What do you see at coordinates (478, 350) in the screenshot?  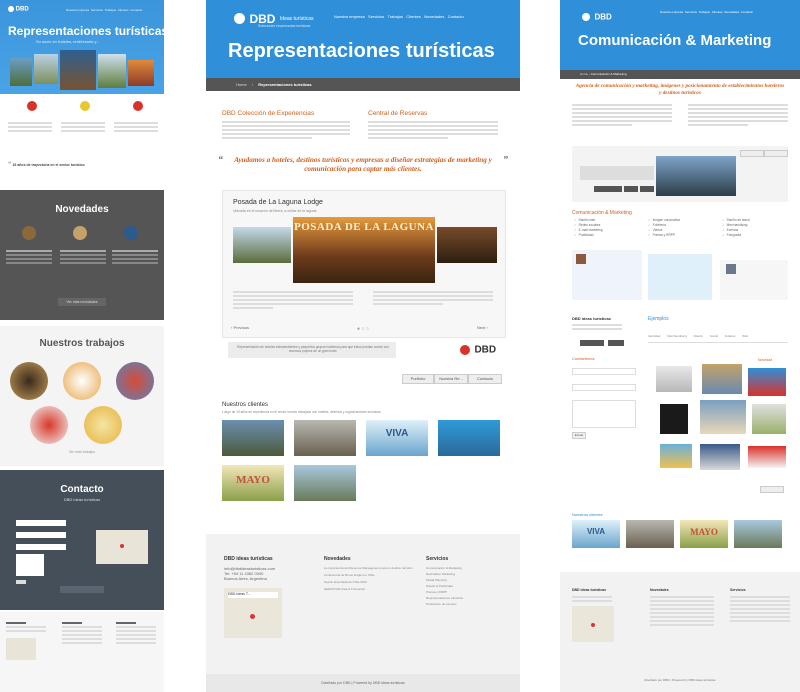 I see `dbd-logo: DBD` at bounding box center [478, 350].